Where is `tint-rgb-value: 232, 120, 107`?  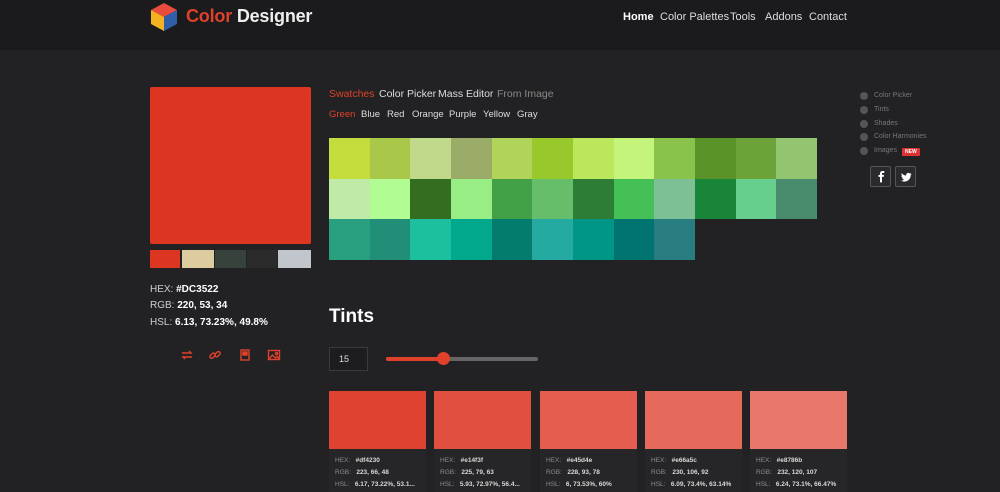 tint-rgb-value: 232, 120, 107 is located at coordinates (797, 472).